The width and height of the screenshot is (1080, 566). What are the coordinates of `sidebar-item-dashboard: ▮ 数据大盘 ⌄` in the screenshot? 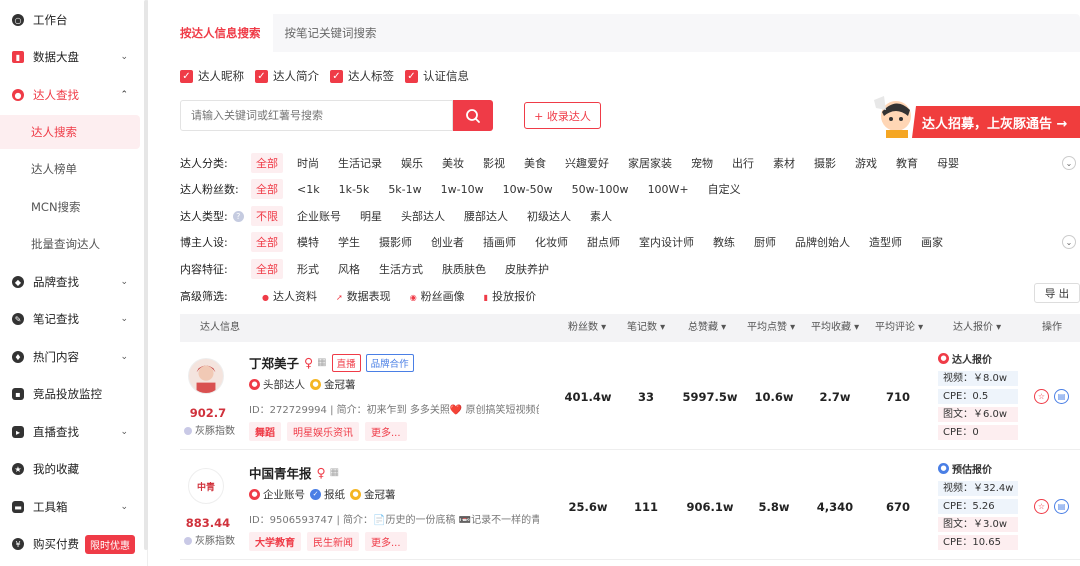 It's located at (71, 57).